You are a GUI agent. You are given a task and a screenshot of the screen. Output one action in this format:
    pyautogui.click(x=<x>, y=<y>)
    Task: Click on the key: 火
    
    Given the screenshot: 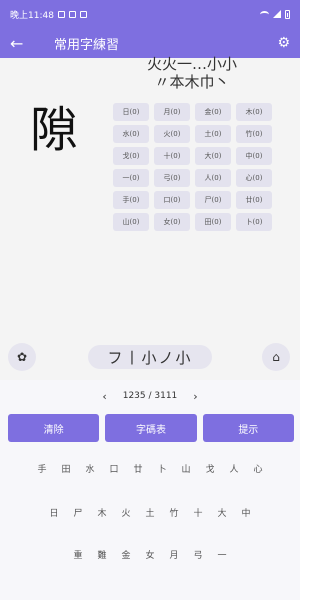 What is the action you would take?
    pyautogui.click(x=126, y=512)
    